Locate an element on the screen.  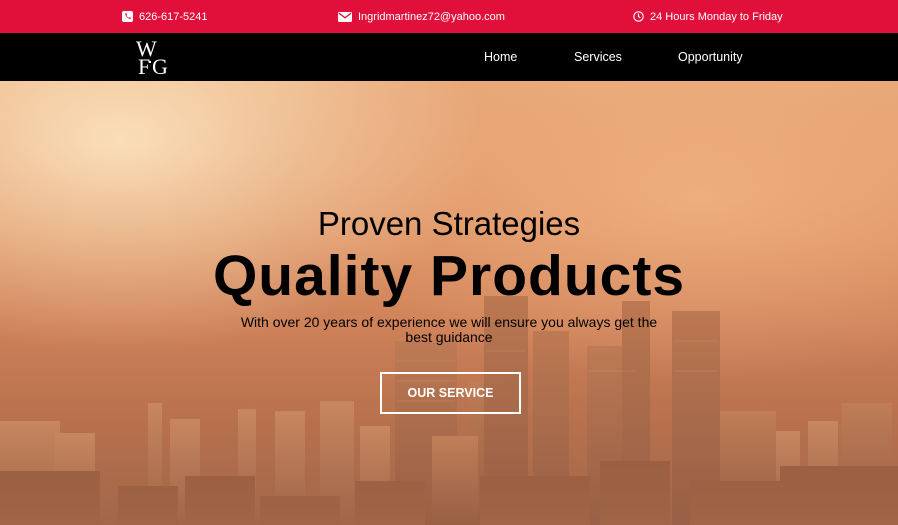
wfg-logo: W F G is located at coordinates (157, 57).